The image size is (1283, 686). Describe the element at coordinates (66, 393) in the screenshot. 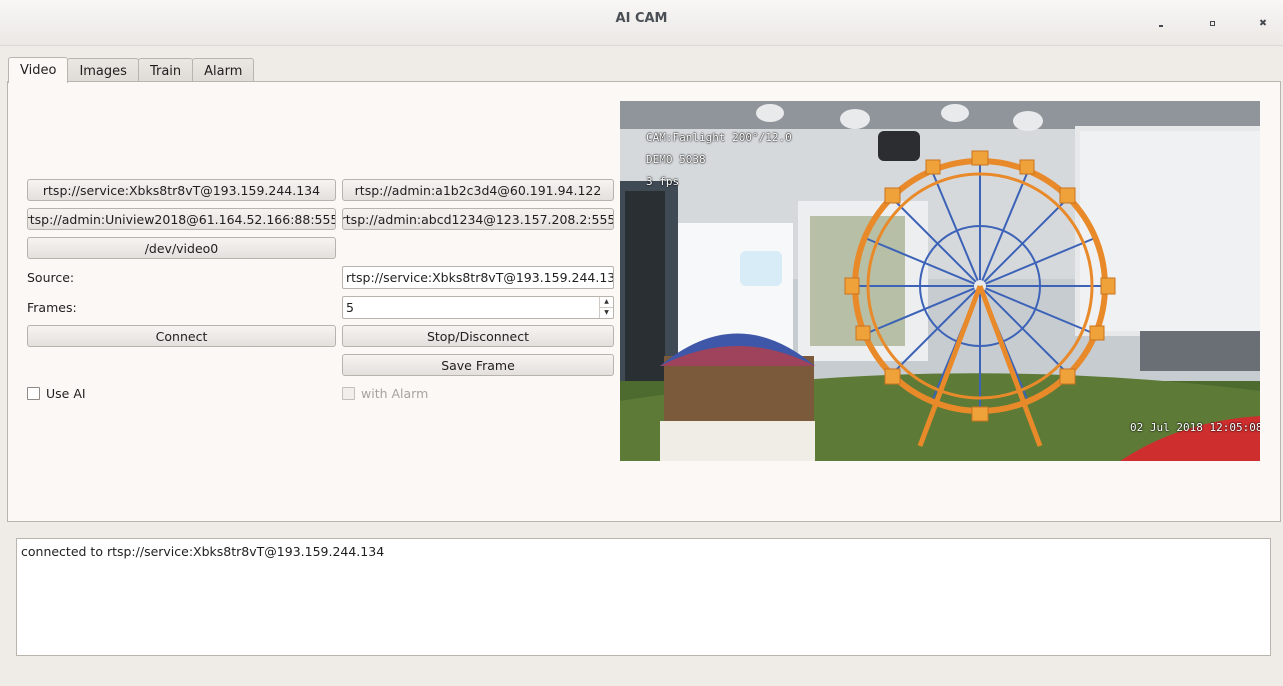

I see `use-ai-label: Use AI` at that location.